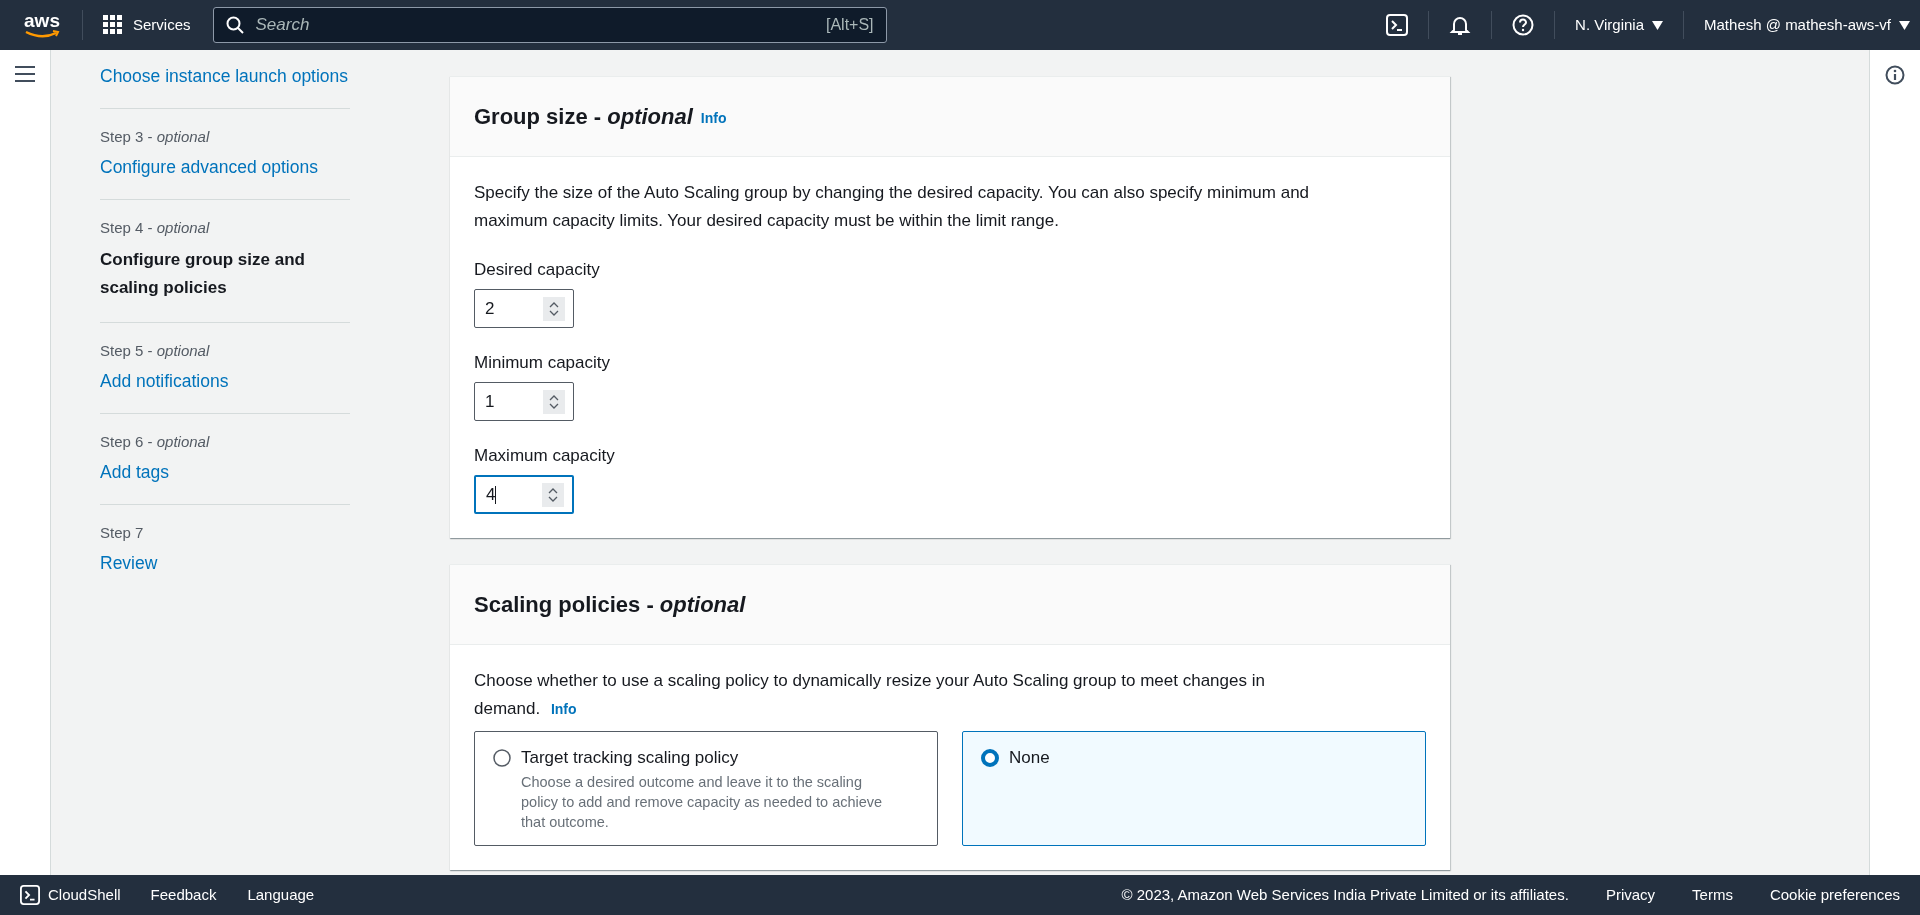 The height and width of the screenshot is (915, 1920). Describe the element at coordinates (25, 74) in the screenshot. I see `menu-icon` at that location.